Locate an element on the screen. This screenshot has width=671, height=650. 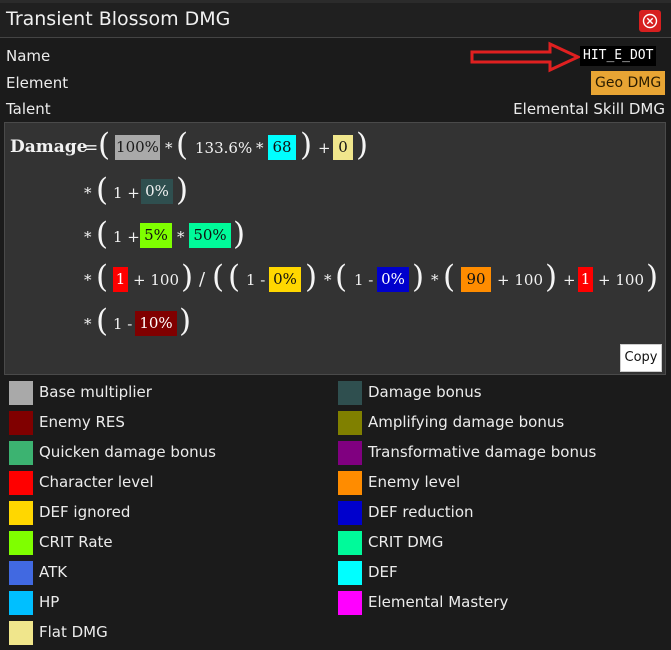
window-title: Transient Blossom DMG is located at coordinates (118, 19).